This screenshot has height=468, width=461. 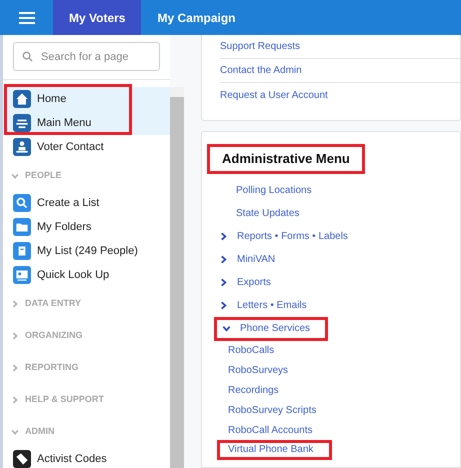 What do you see at coordinates (251, 350) in the screenshot?
I see `menu-link: RoboCalls` at bounding box center [251, 350].